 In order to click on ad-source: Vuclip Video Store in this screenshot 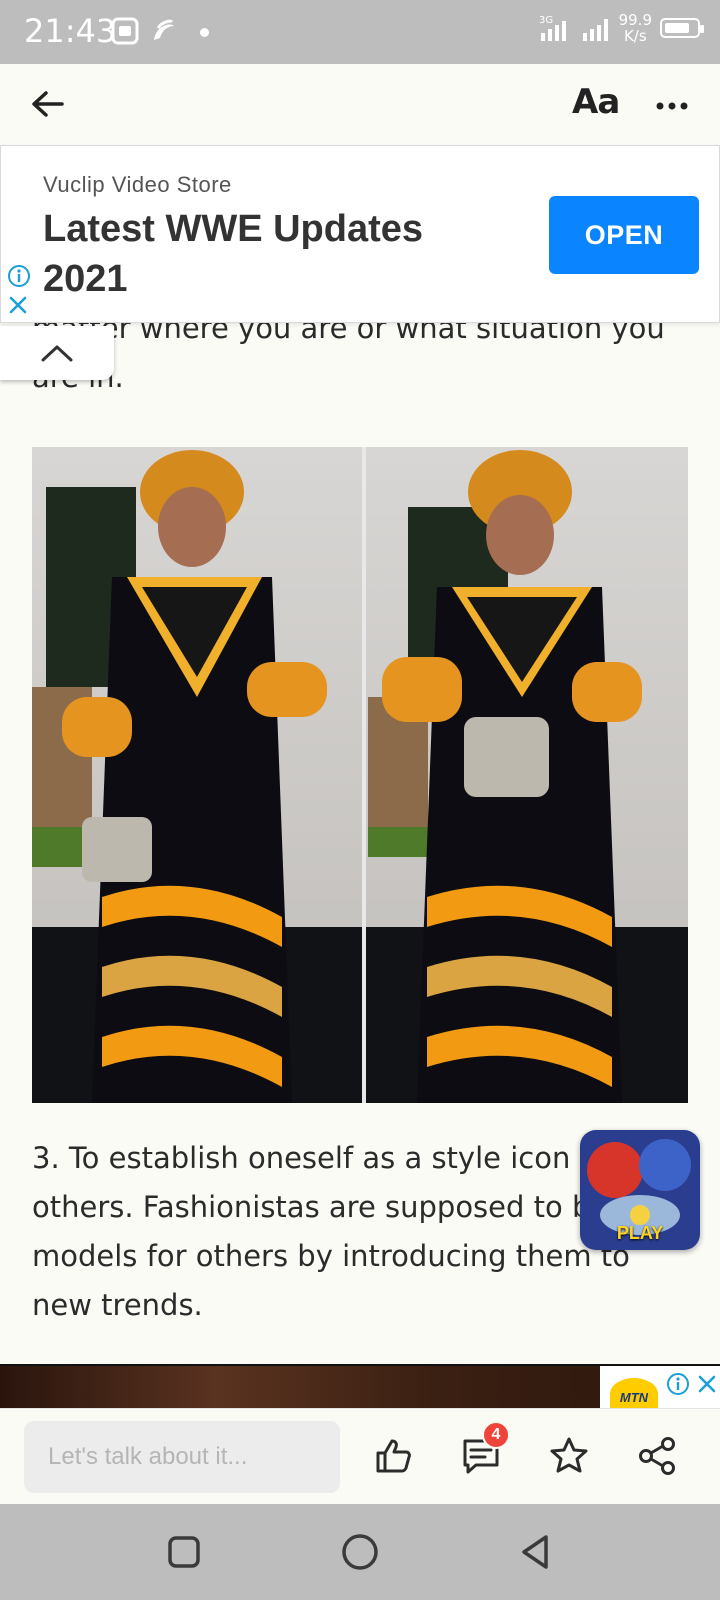, I will do `click(137, 184)`.